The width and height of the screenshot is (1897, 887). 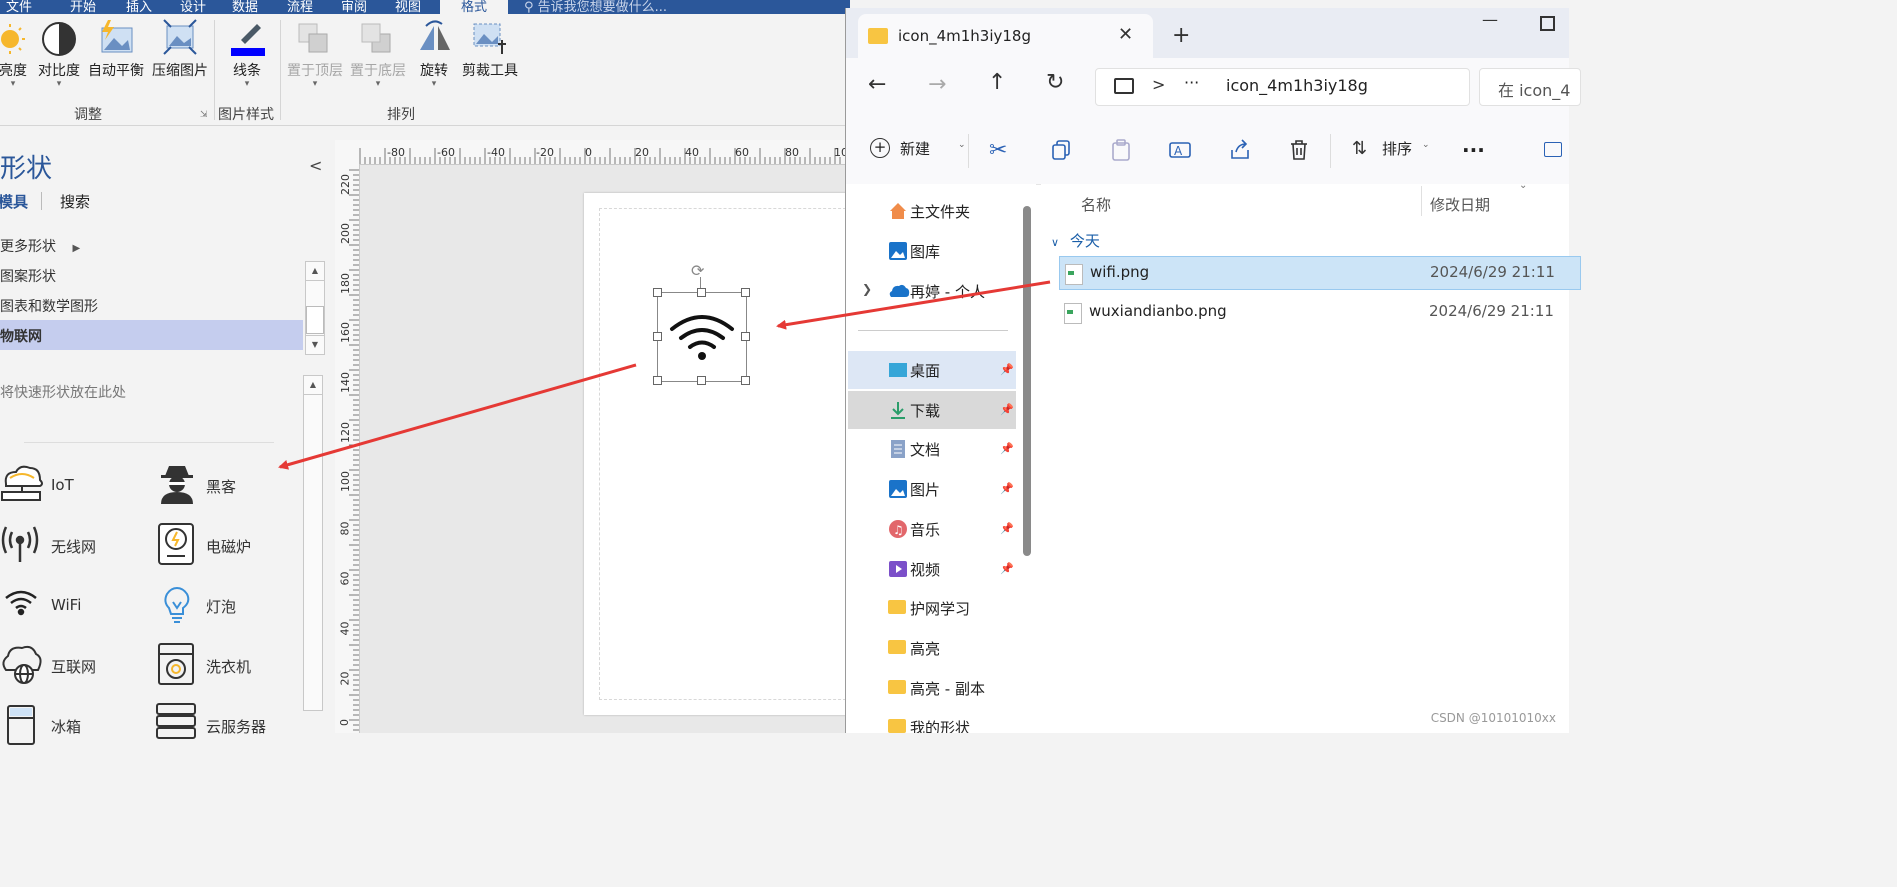 I want to click on stencil-more-shapes: 更多形状 ▶, so click(x=40, y=246).